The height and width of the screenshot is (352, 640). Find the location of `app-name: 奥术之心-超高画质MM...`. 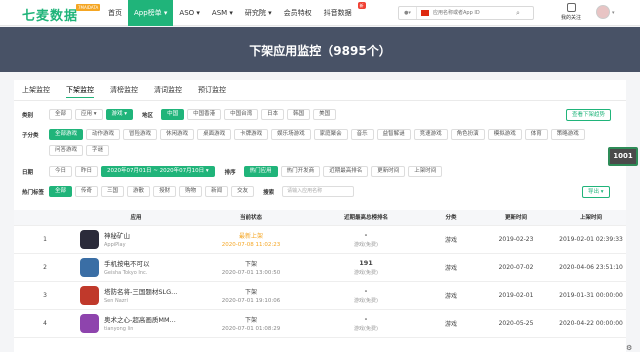

app-name: 奥术之心-超高画质MM... is located at coordinates (144, 319).